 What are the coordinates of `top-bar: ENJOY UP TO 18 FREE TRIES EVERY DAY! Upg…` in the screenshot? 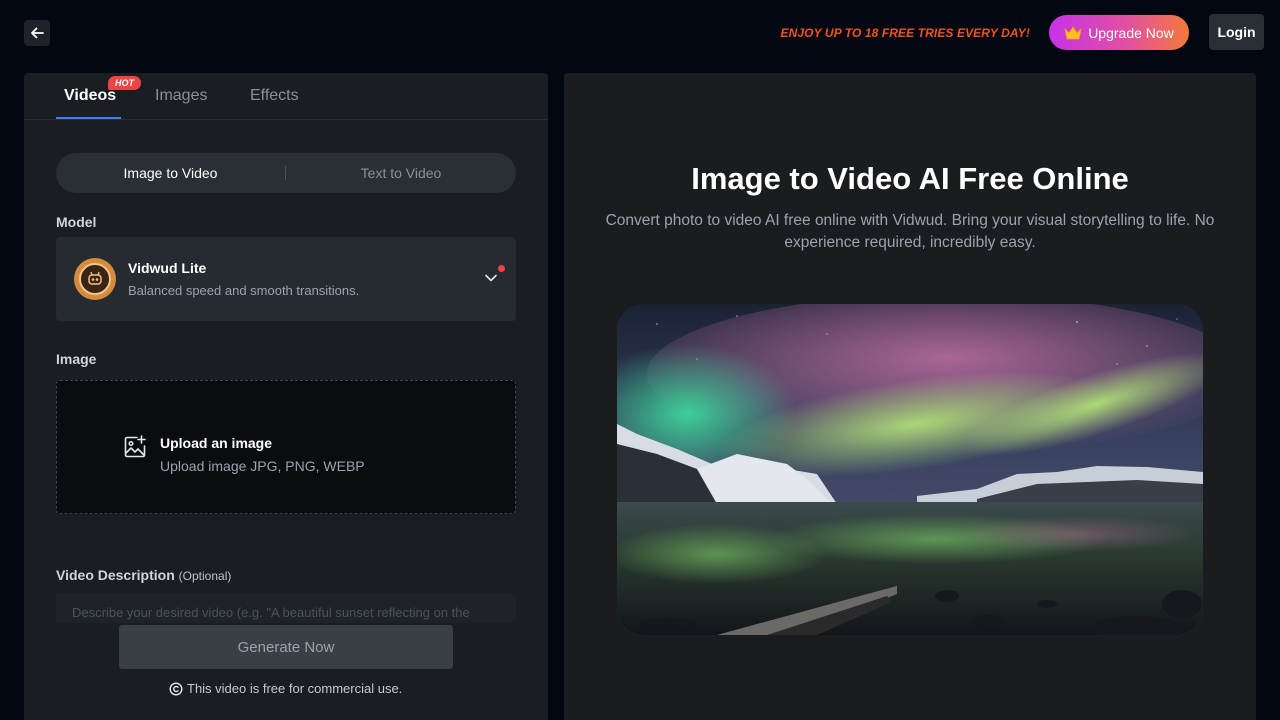 It's located at (640, 32).